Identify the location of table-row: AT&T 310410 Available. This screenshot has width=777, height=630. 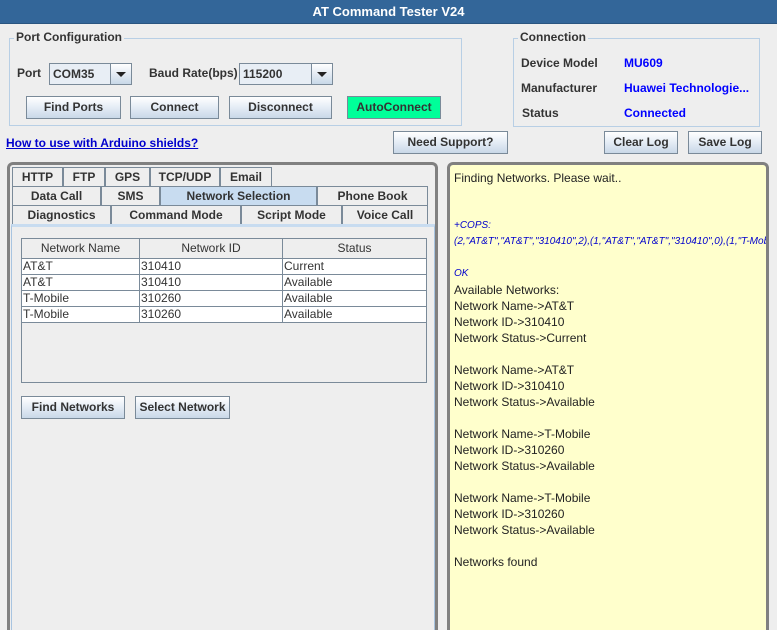
(224, 283).